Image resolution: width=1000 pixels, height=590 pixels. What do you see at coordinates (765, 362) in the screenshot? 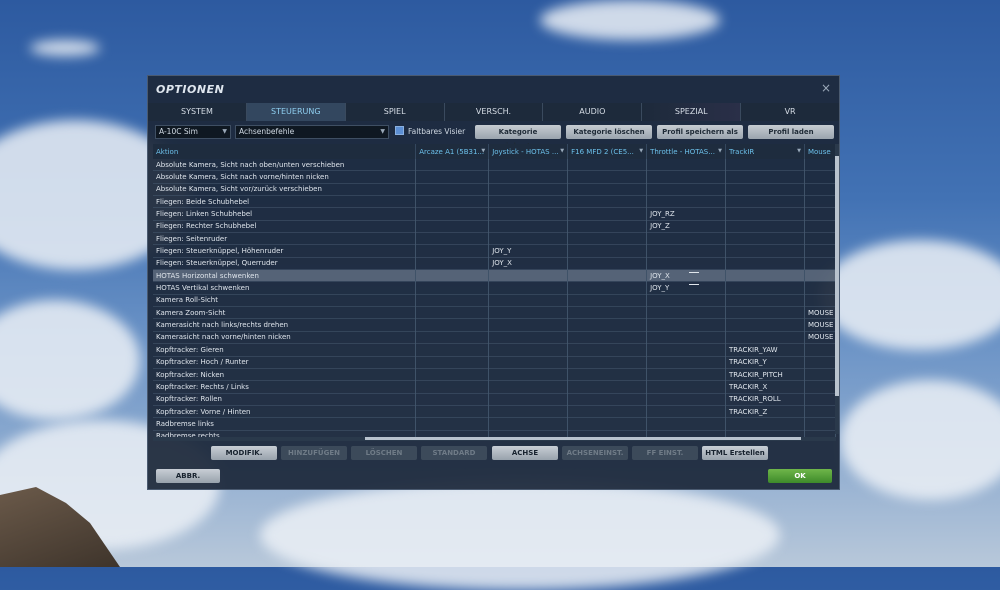
I see `binding-cell: TRACKIR_Y` at bounding box center [765, 362].